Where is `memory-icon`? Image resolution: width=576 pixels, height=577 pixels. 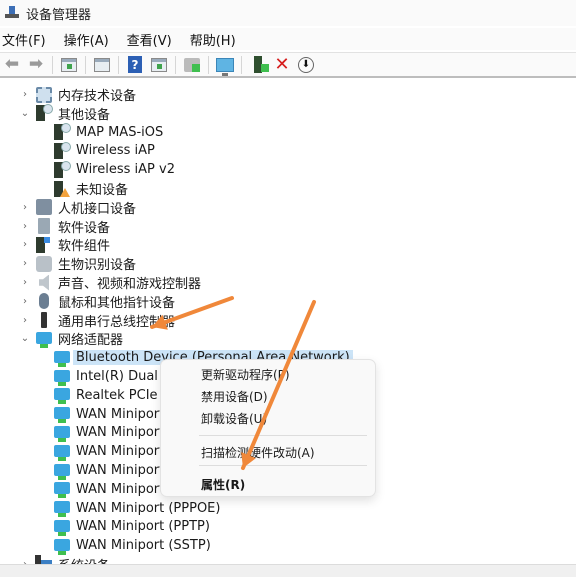 memory-icon is located at coordinates (44, 94).